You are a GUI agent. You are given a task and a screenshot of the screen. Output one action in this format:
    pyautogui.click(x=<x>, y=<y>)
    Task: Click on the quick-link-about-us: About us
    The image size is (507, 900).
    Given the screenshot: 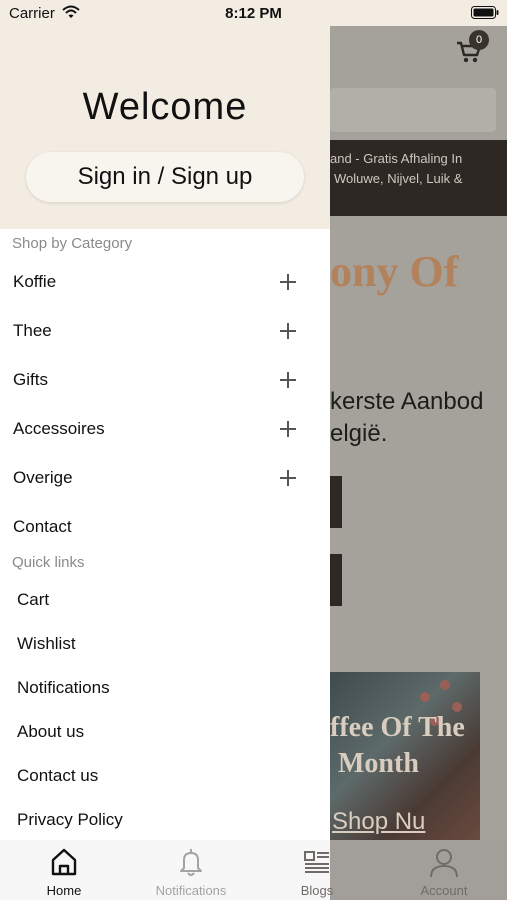 What is the action you would take?
    pyautogui.click(x=50, y=732)
    